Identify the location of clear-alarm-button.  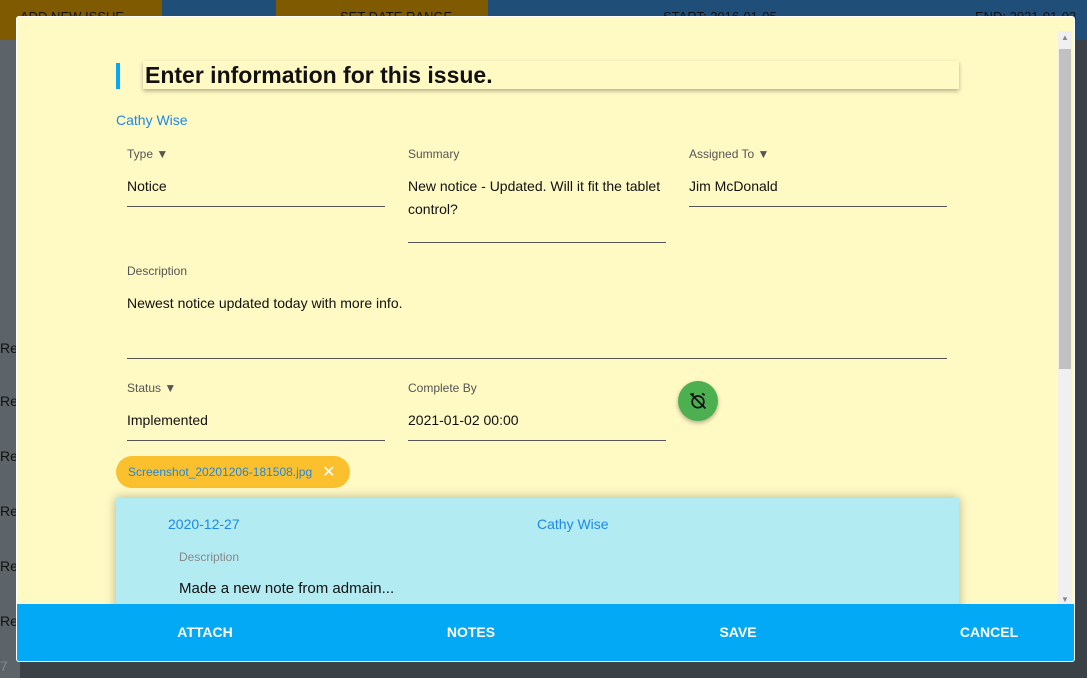
(698, 401).